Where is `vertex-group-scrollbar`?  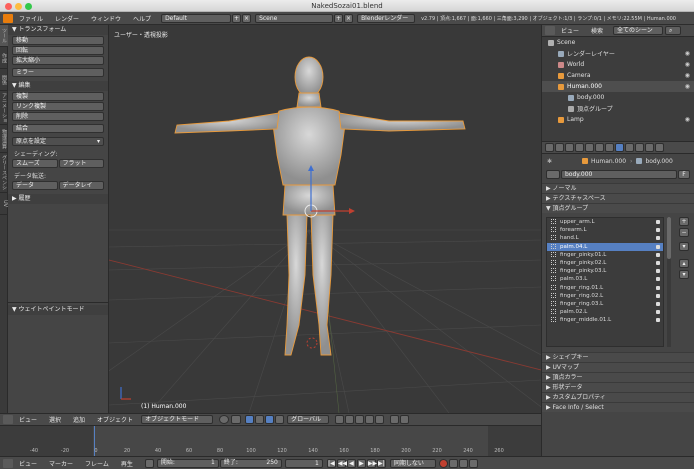
vertex-group-scrollbar is located at coordinates (669, 282).